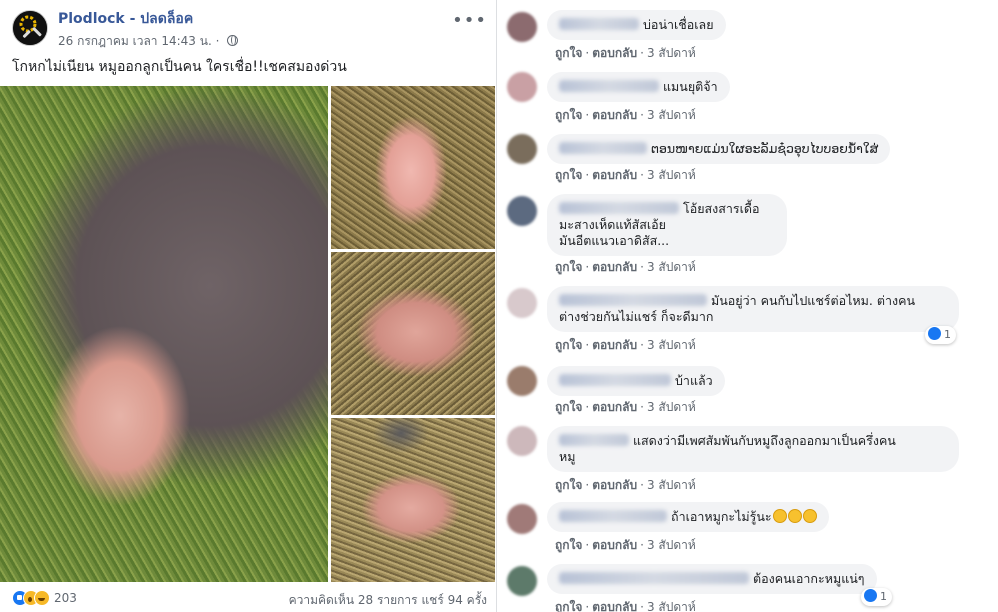 This screenshot has width=998, height=612. Describe the element at coordinates (779, 516) in the screenshot. I see `grinning-sweat-emoji-icon` at that location.